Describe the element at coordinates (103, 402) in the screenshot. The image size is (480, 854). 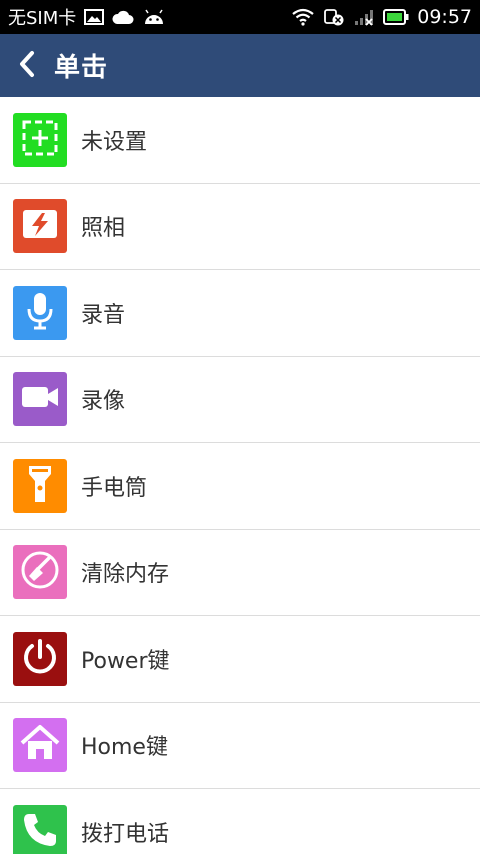
I see `list-item-label: 录像` at that location.